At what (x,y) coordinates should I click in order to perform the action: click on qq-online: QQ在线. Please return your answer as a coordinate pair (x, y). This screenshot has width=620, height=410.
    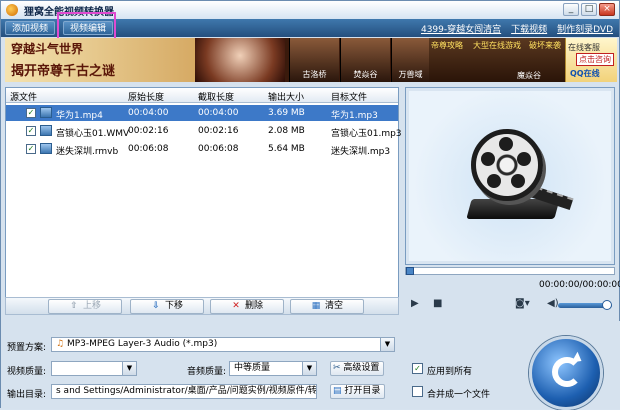
    Looking at the image, I should click on (585, 73).